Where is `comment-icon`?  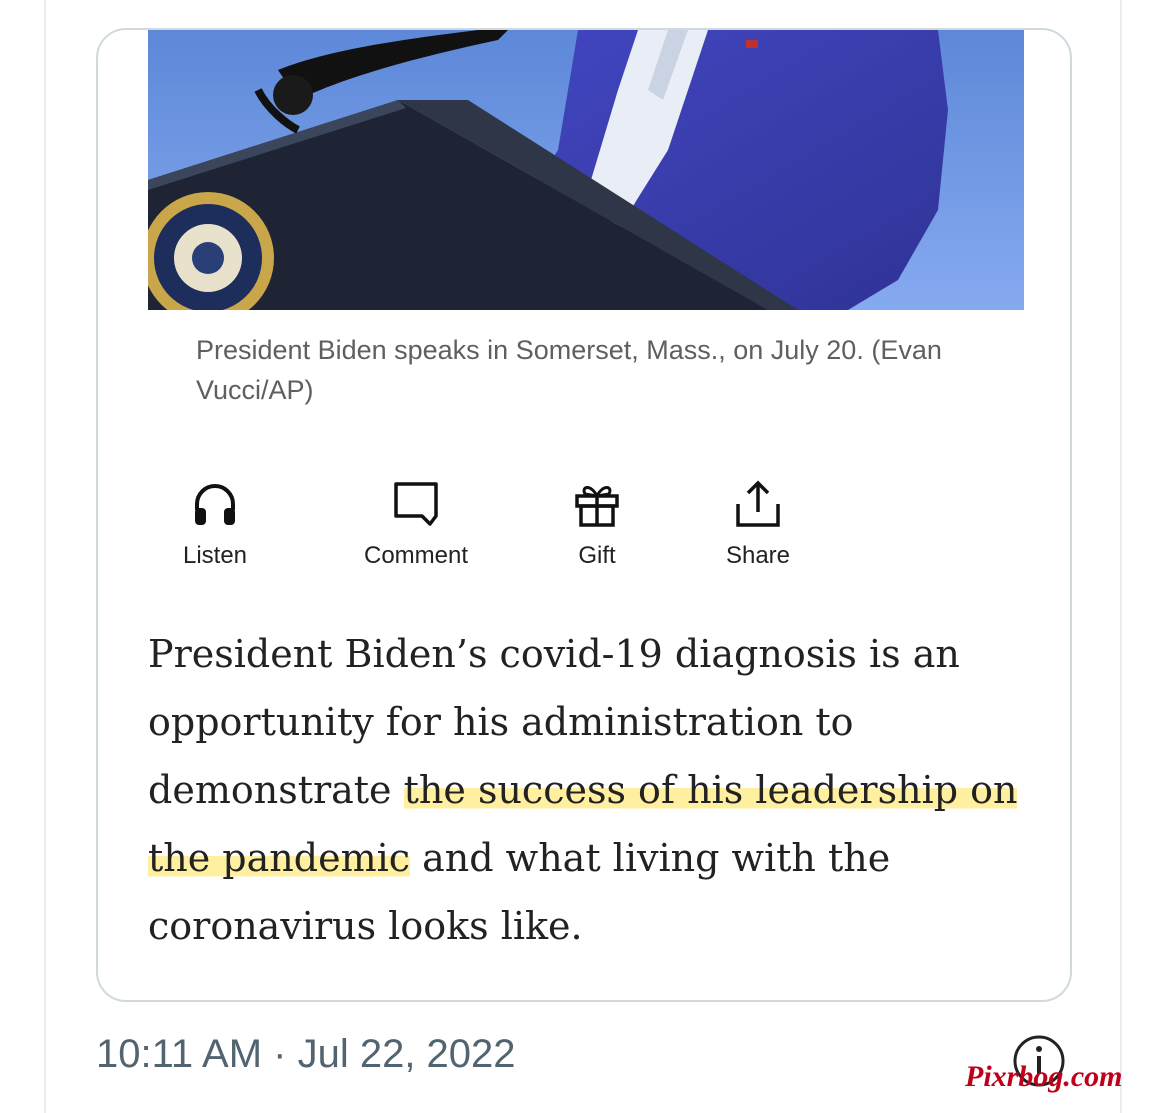
comment-icon is located at coordinates (416, 504).